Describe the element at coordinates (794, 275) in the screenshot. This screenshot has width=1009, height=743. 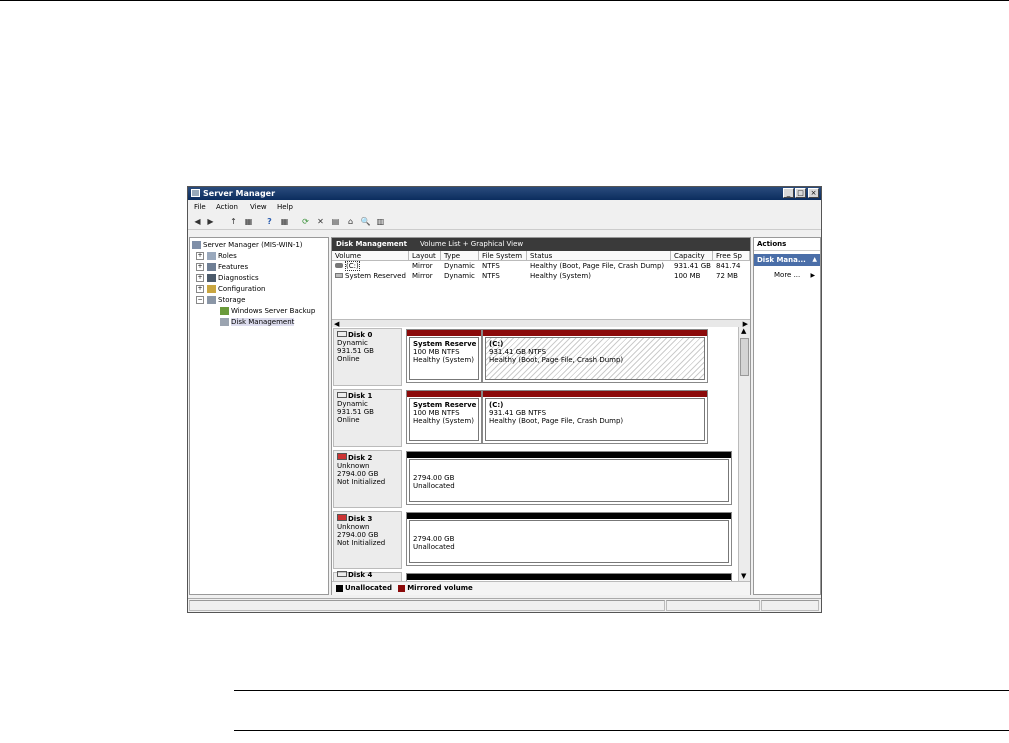
I see `more-actions-item: More ... ▶` at that location.